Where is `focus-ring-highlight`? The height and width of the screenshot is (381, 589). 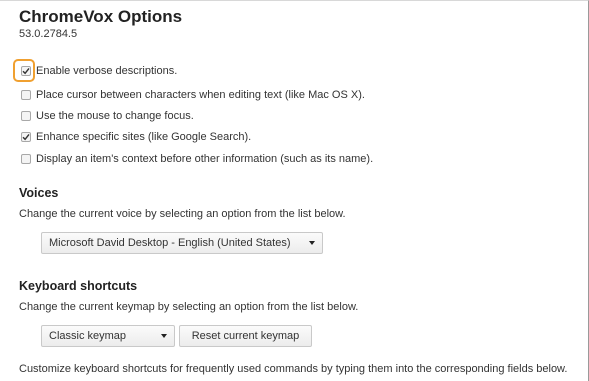 focus-ring-highlight is located at coordinates (24, 70).